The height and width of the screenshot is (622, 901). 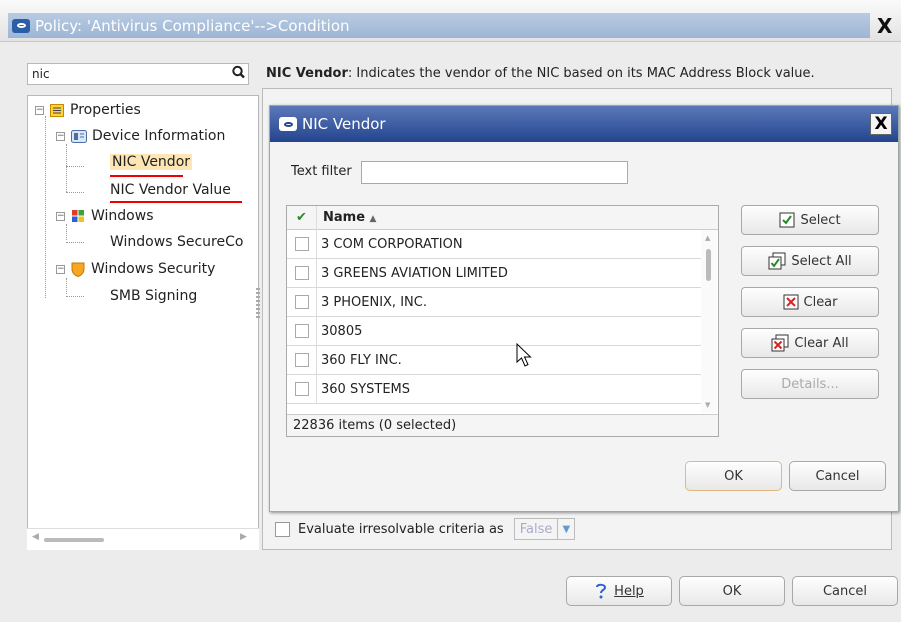 I want to click on window-close-button: X, so click(x=884, y=26).